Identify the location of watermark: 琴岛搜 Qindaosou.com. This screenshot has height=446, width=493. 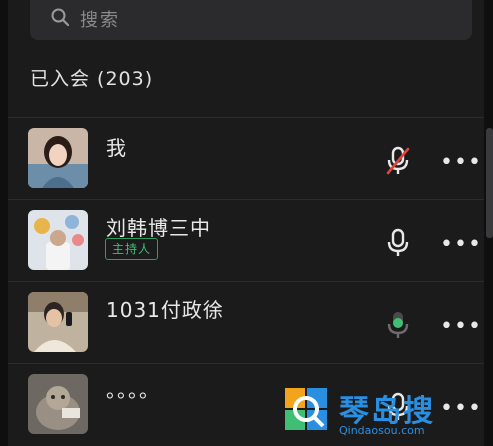
(383, 414).